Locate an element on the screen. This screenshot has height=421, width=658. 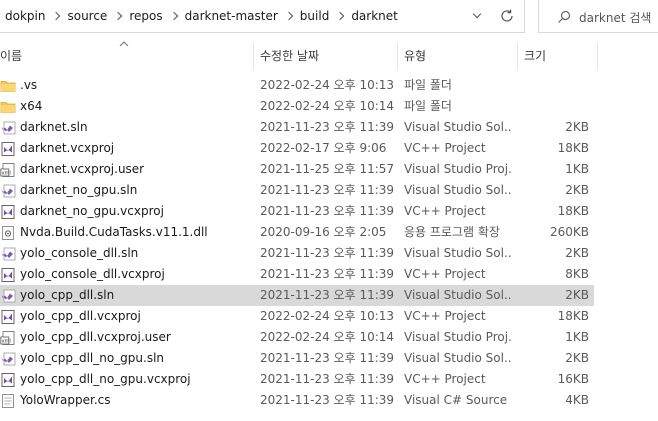
file-size: 260KB is located at coordinates (569, 232).